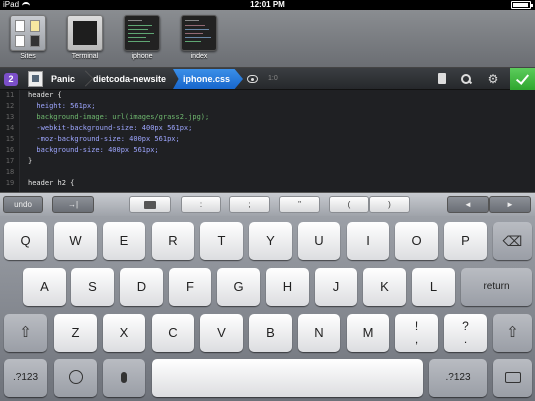 The width and height of the screenshot is (535, 401). I want to click on semicolon-key: ;, so click(249, 204).